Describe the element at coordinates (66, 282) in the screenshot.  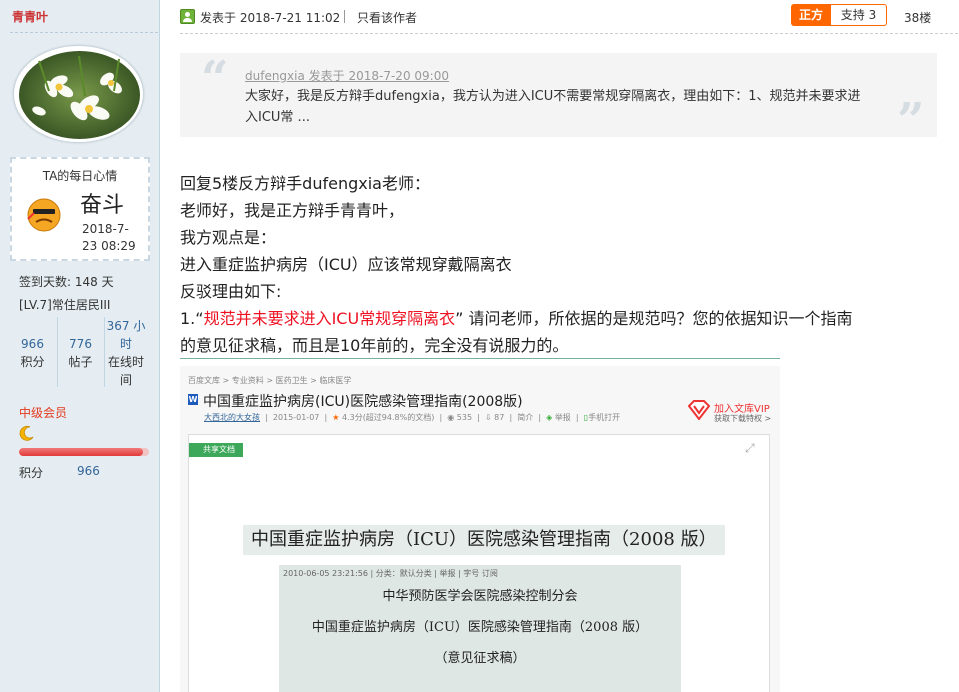
I see `signin-days: 签到天数: 148 天` at that location.